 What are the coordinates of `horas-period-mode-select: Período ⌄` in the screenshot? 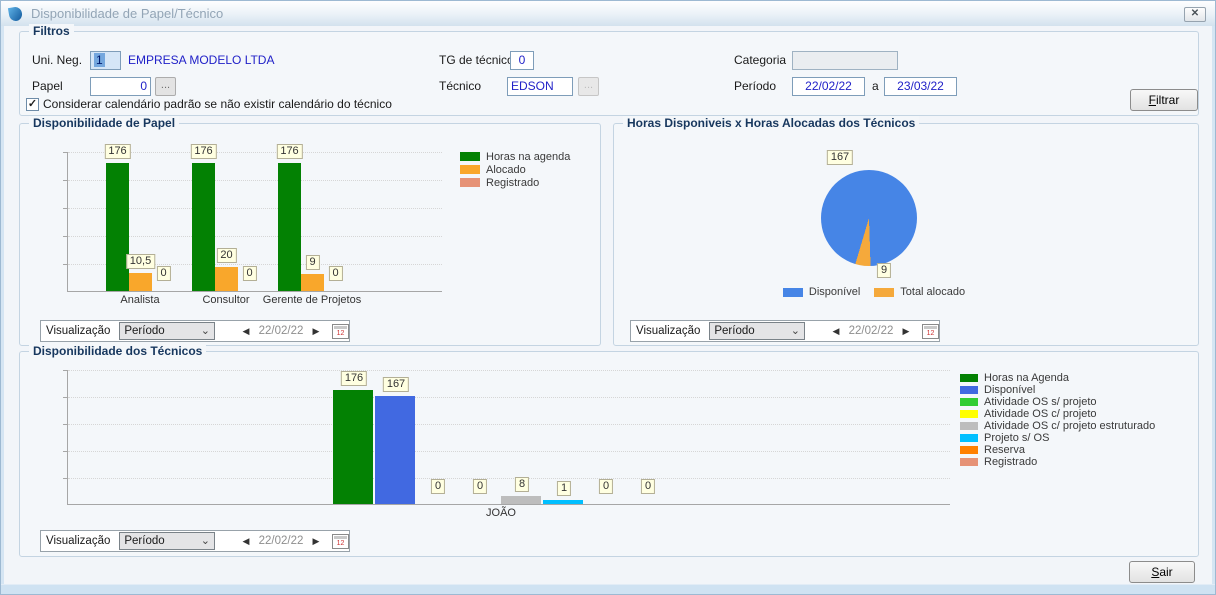 It's located at (757, 331).